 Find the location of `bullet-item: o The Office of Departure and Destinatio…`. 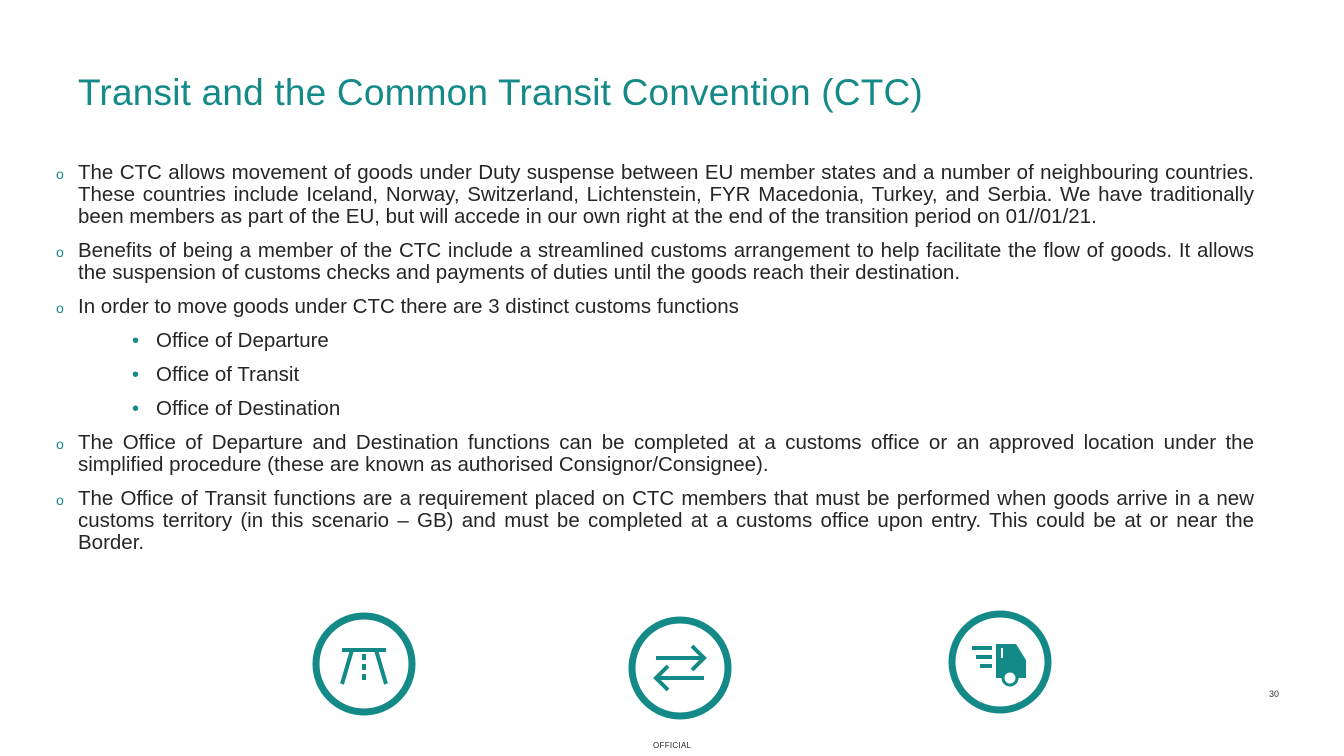

bullet-item: o The Office of Departure and Destinatio… is located at coordinates (655, 454).